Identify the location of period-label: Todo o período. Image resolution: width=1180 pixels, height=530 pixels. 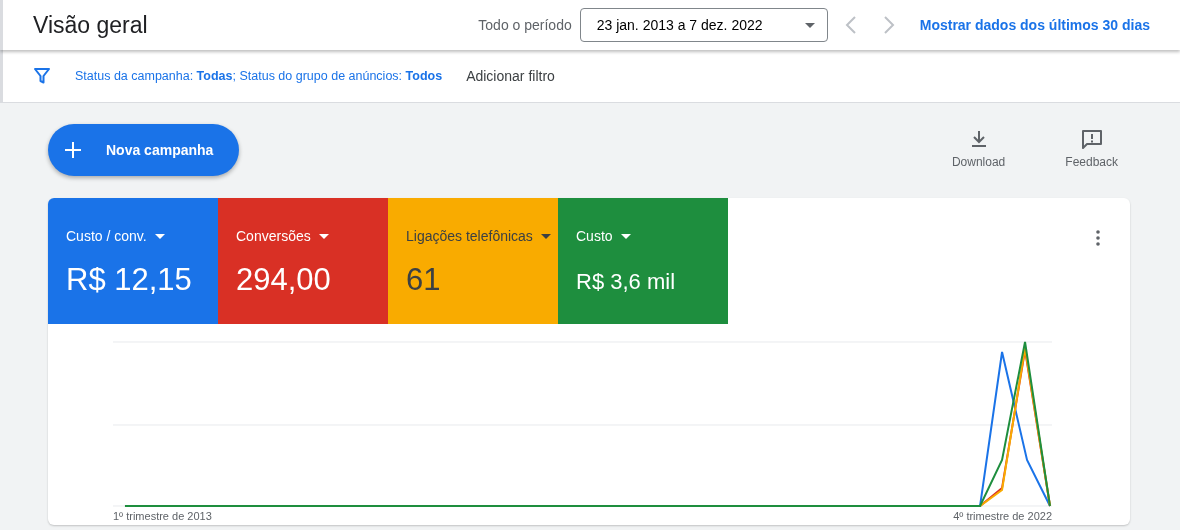
(525, 25).